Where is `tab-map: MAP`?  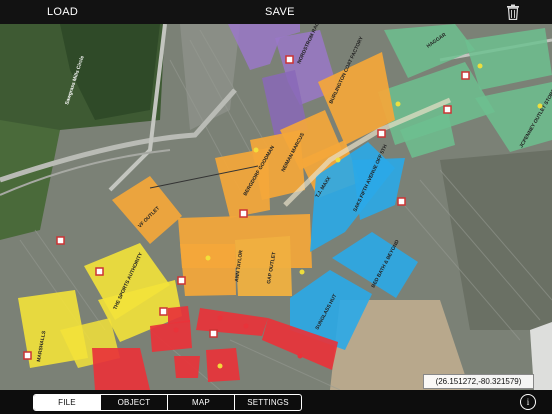
tab-map: MAP is located at coordinates (201, 402).